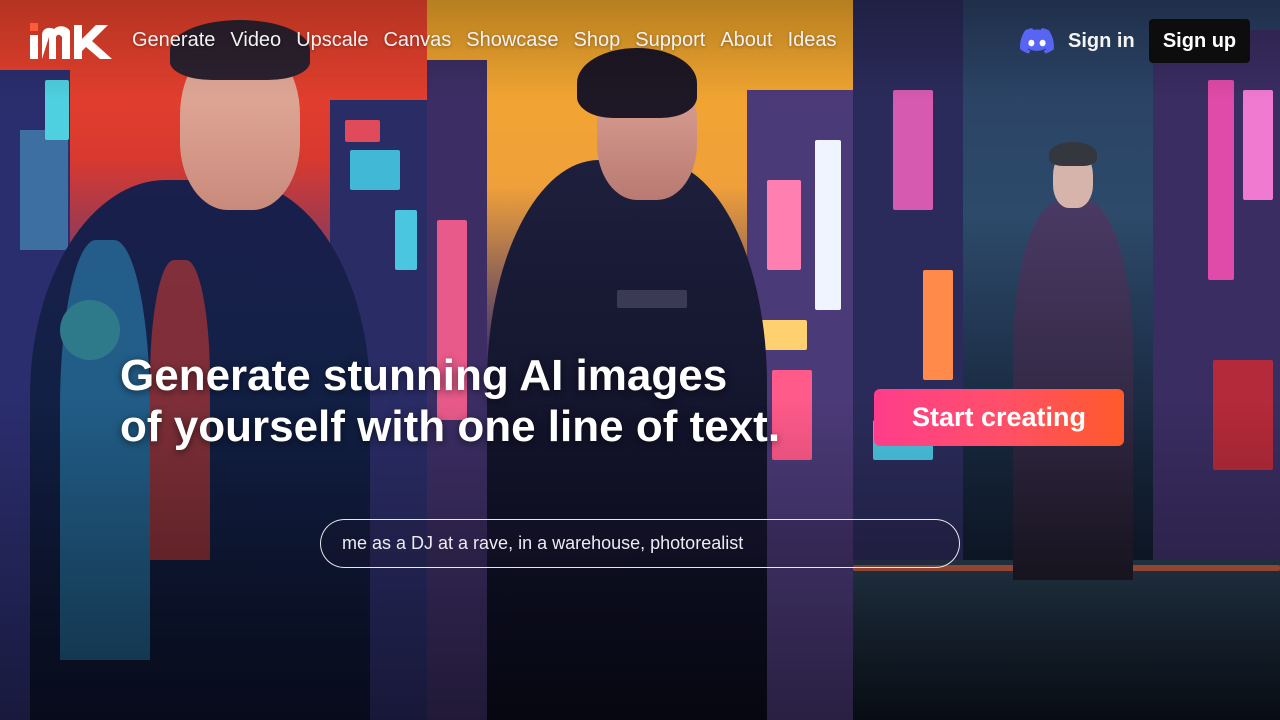 The image size is (1280, 720). What do you see at coordinates (417, 40) in the screenshot?
I see `nav-link-canvas: Canvas` at bounding box center [417, 40].